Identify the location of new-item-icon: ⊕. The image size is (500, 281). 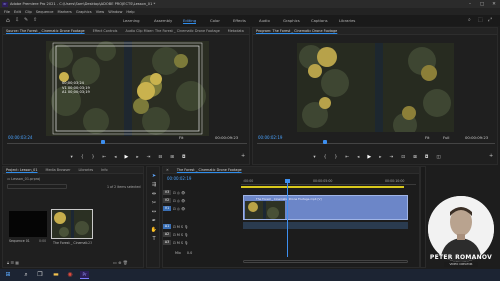
(119, 262).